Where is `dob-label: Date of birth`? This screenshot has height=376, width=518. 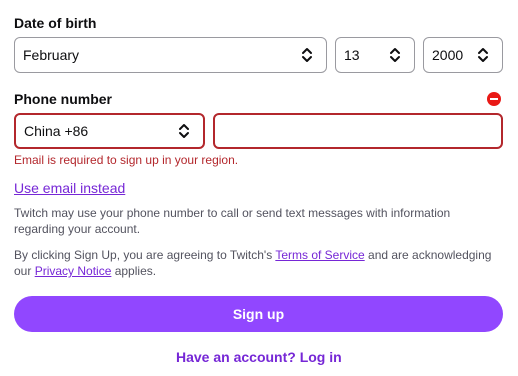
dob-label: Date of birth is located at coordinates (55, 23).